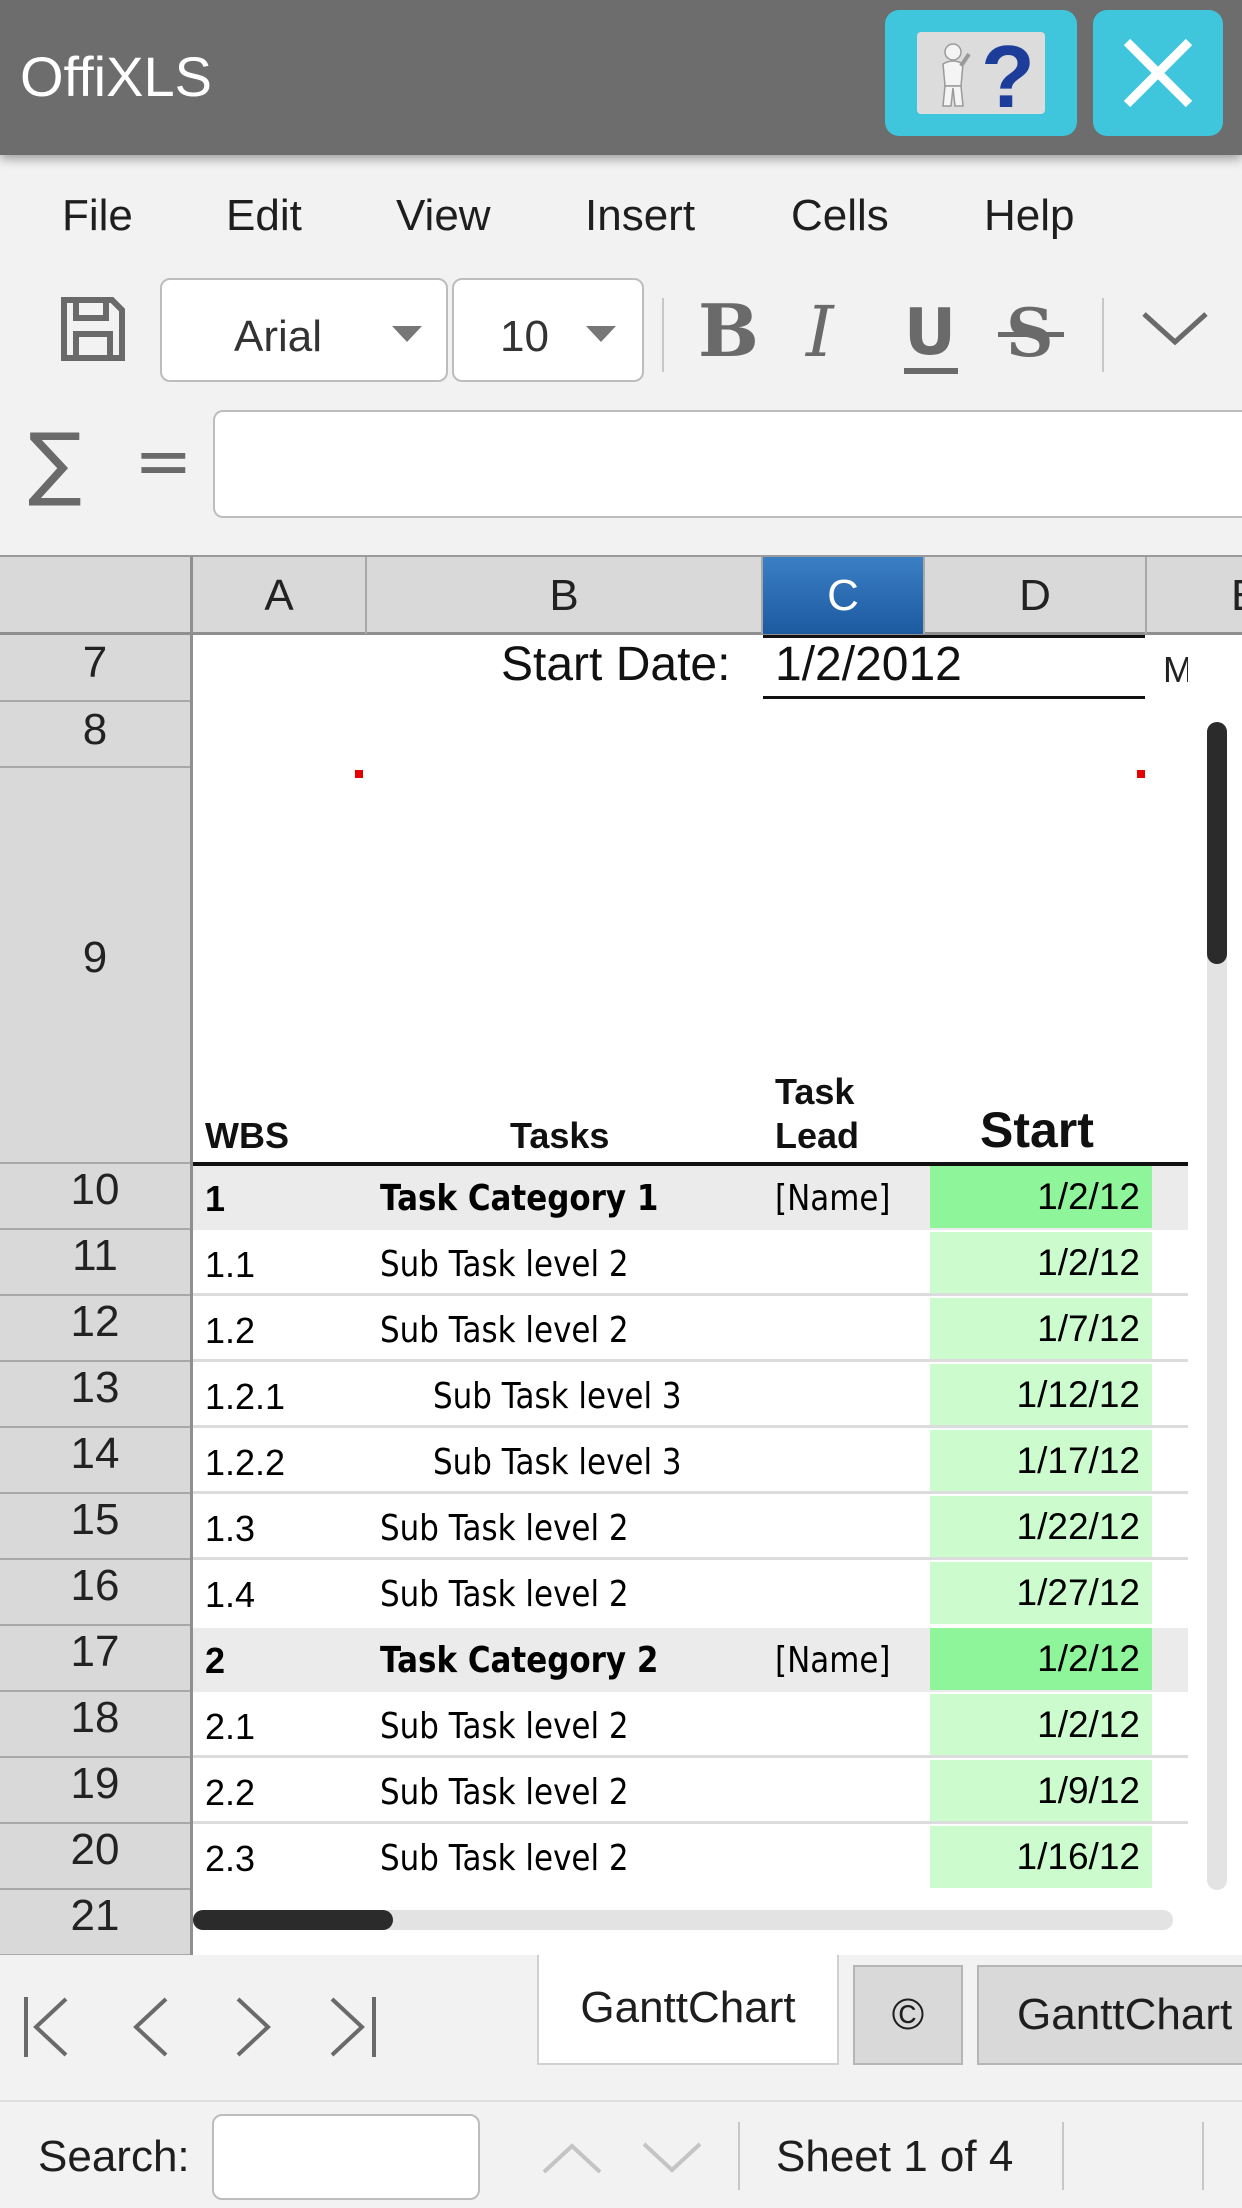  I want to click on column-header-b: B, so click(565, 595).